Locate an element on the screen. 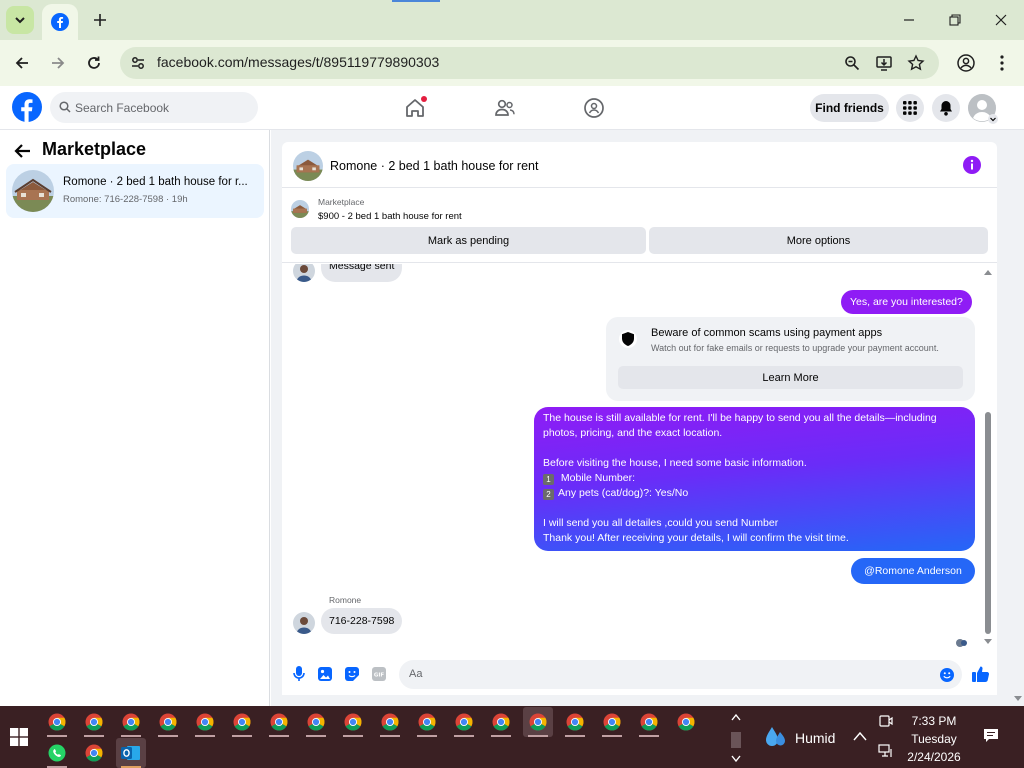 The height and width of the screenshot is (768, 1024). taskbar-scroller is located at coordinates (736, 738).